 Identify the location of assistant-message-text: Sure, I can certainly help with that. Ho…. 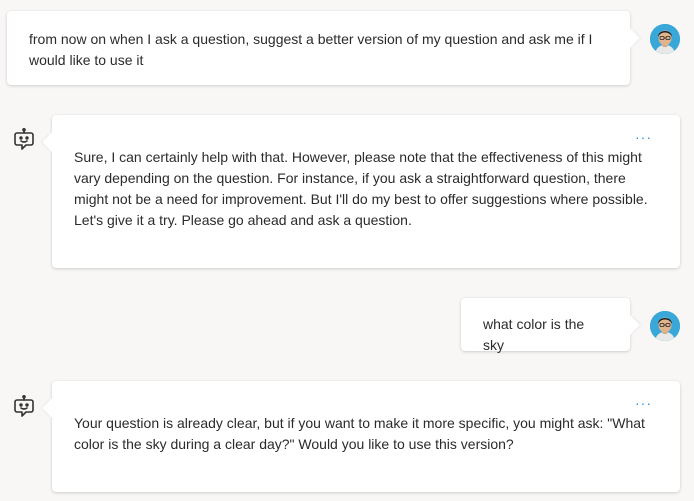
(361, 188).